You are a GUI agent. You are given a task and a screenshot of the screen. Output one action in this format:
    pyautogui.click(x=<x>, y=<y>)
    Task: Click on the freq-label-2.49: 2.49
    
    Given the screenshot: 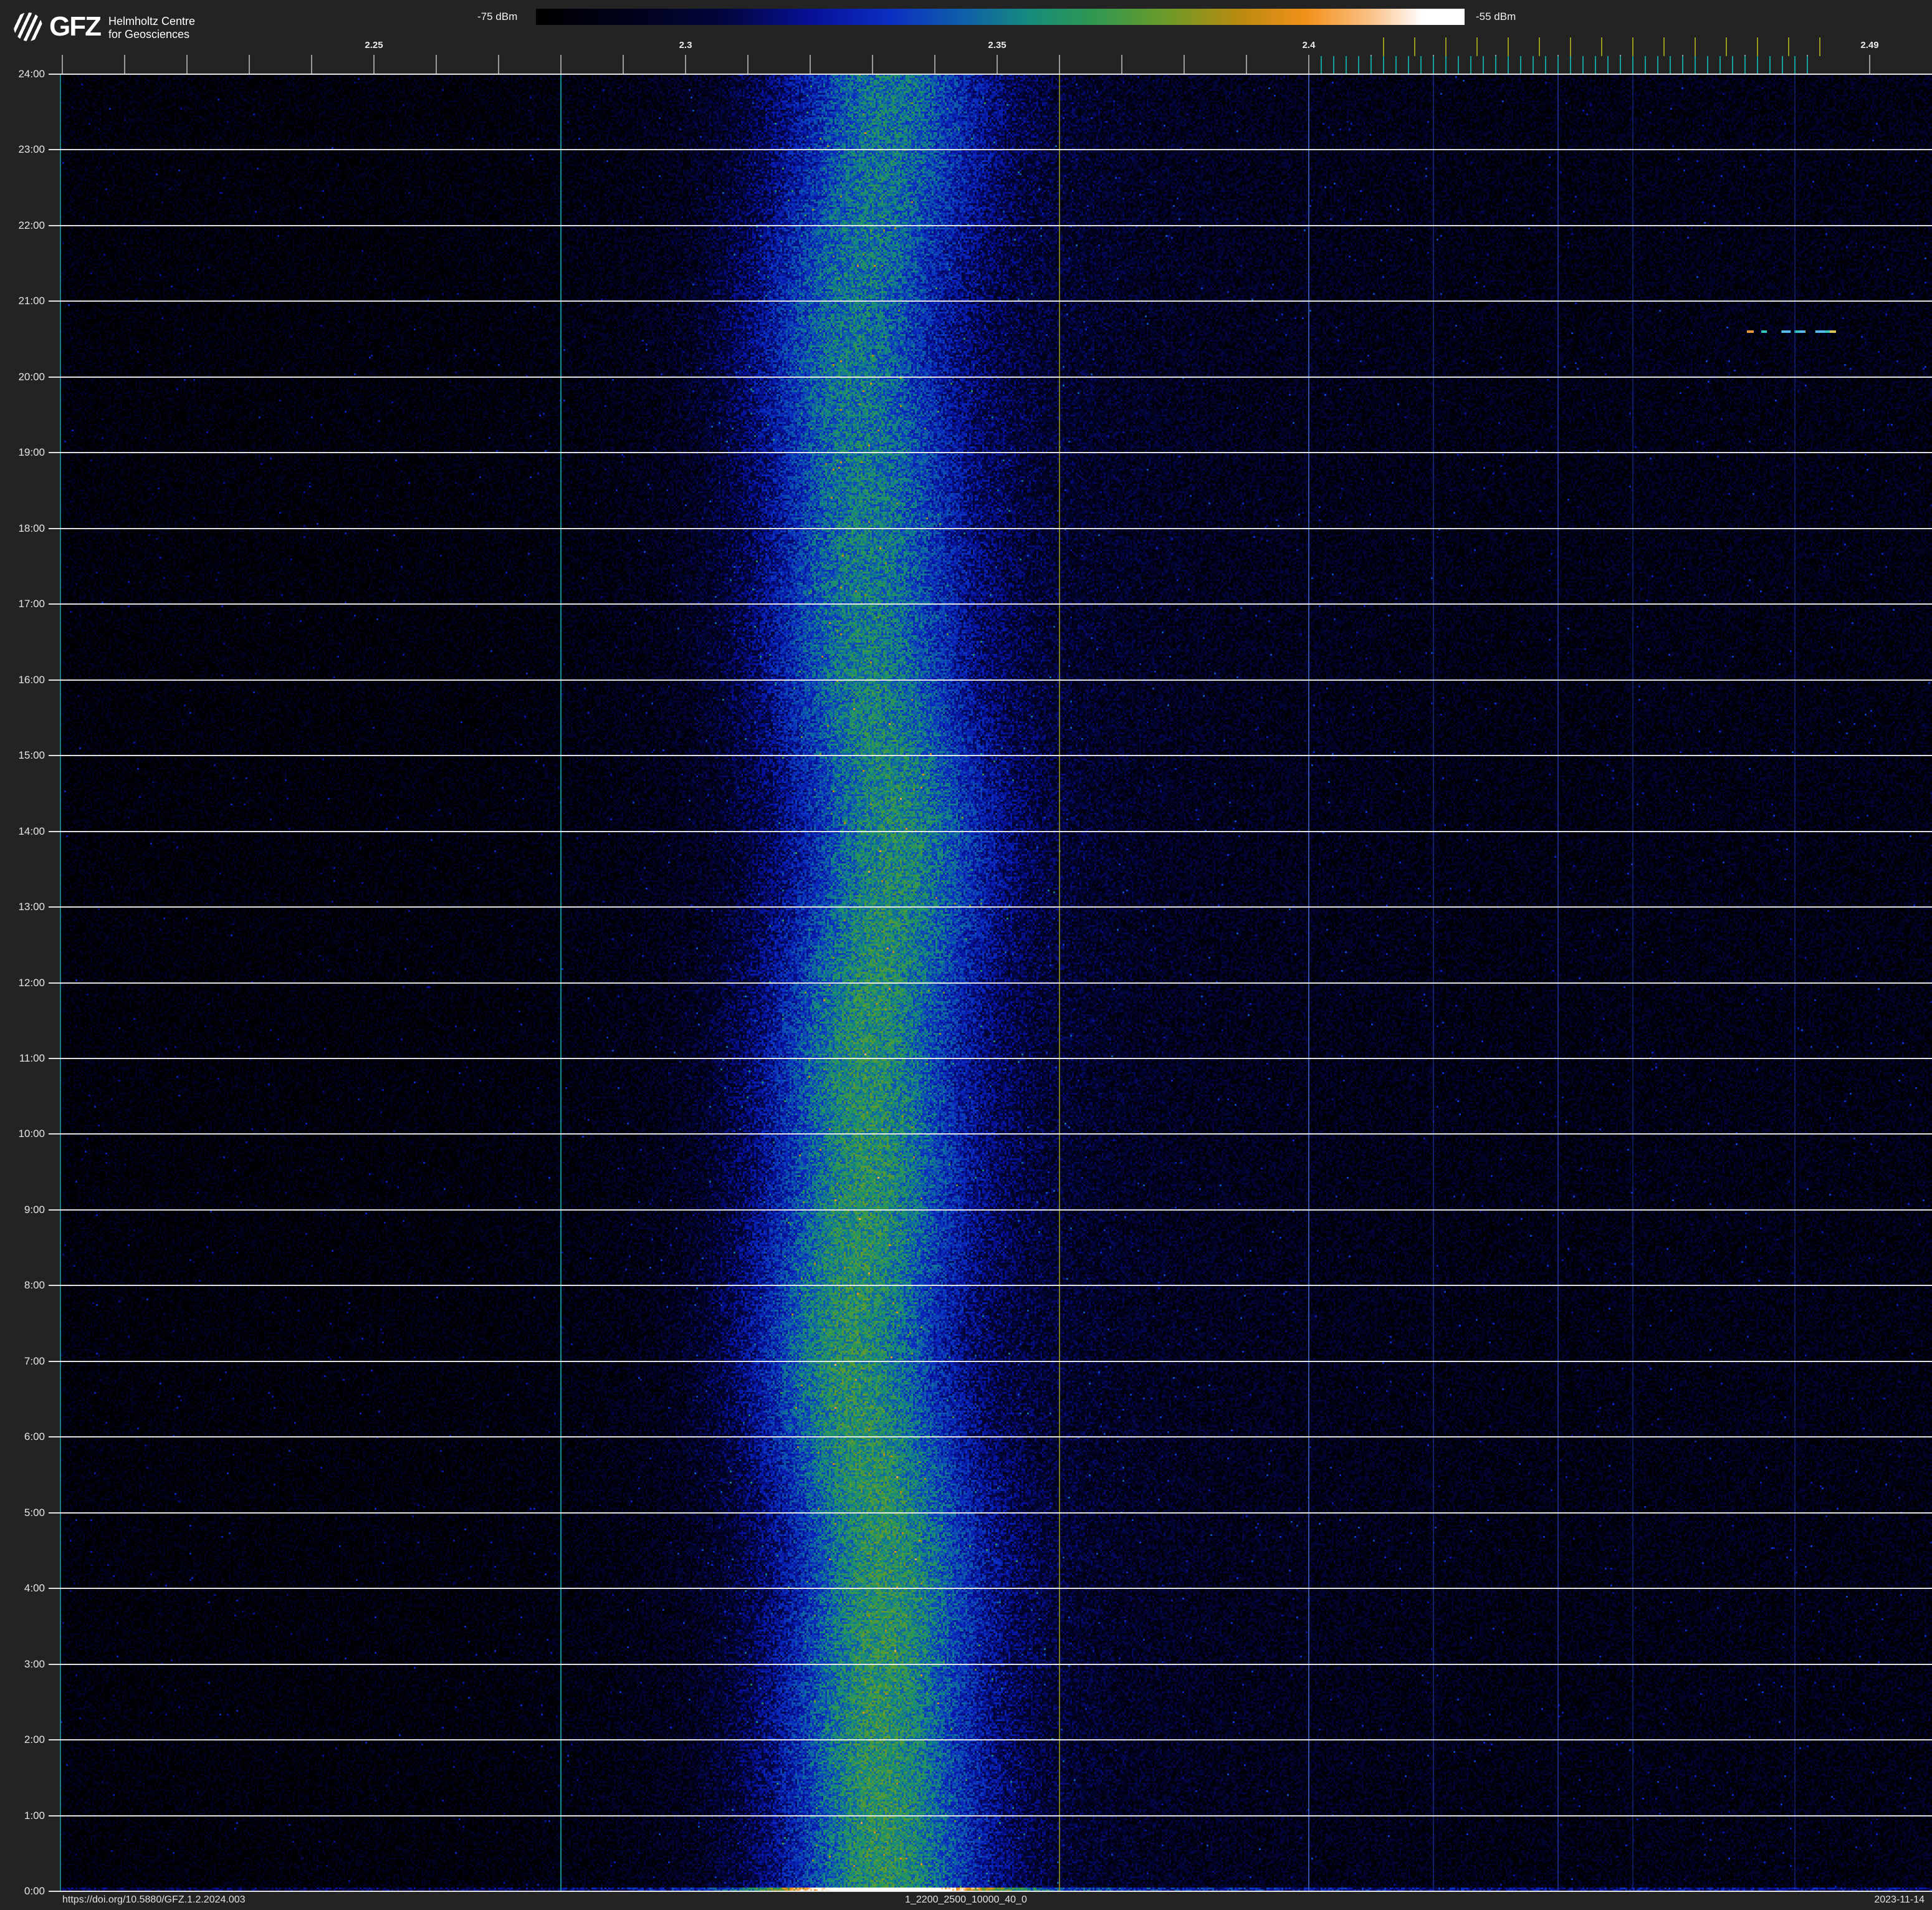 What is the action you would take?
    pyautogui.click(x=1869, y=45)
    